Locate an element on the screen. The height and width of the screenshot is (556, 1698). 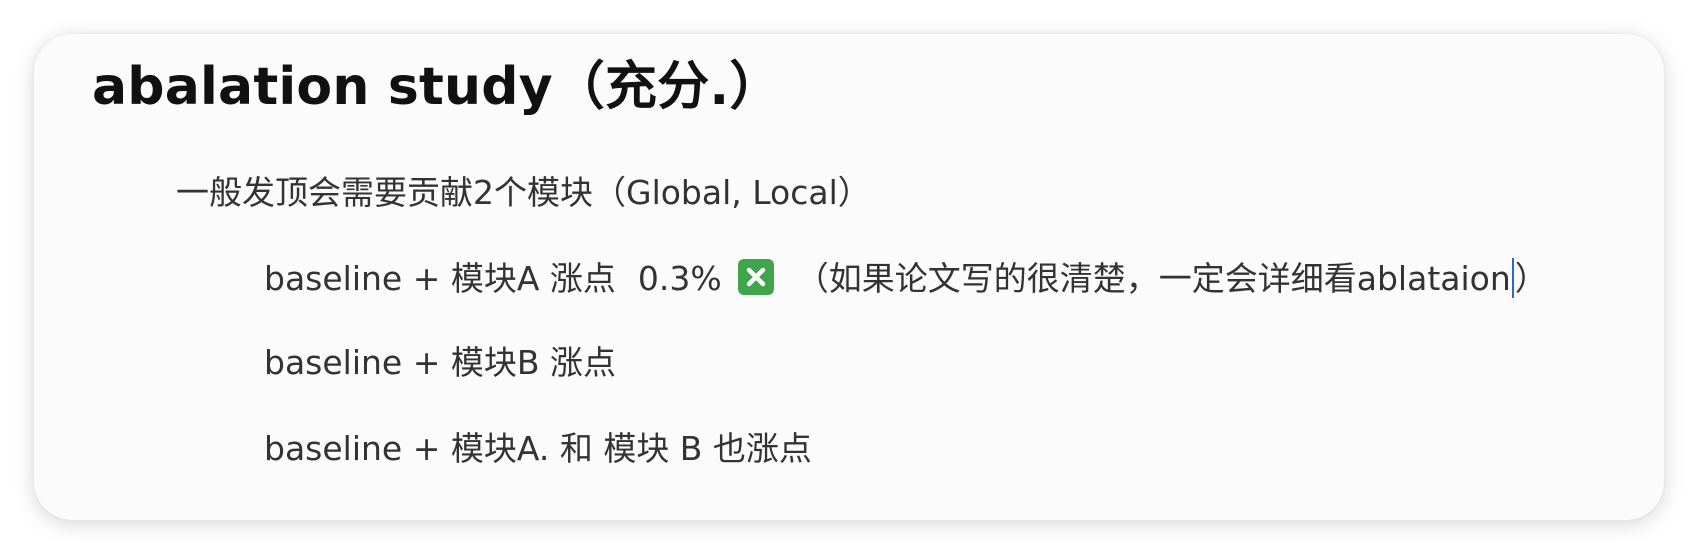
row-a-value: 0.3% is located at coordinates (679, 278).